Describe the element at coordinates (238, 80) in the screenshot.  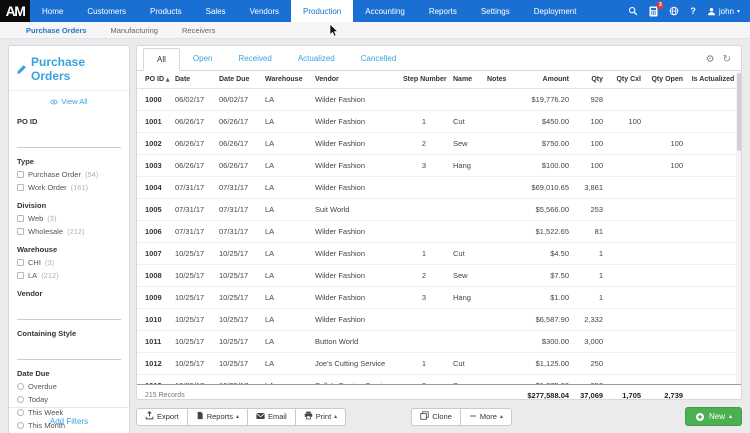
I see `col-header-date-due: Date Due` at that location.